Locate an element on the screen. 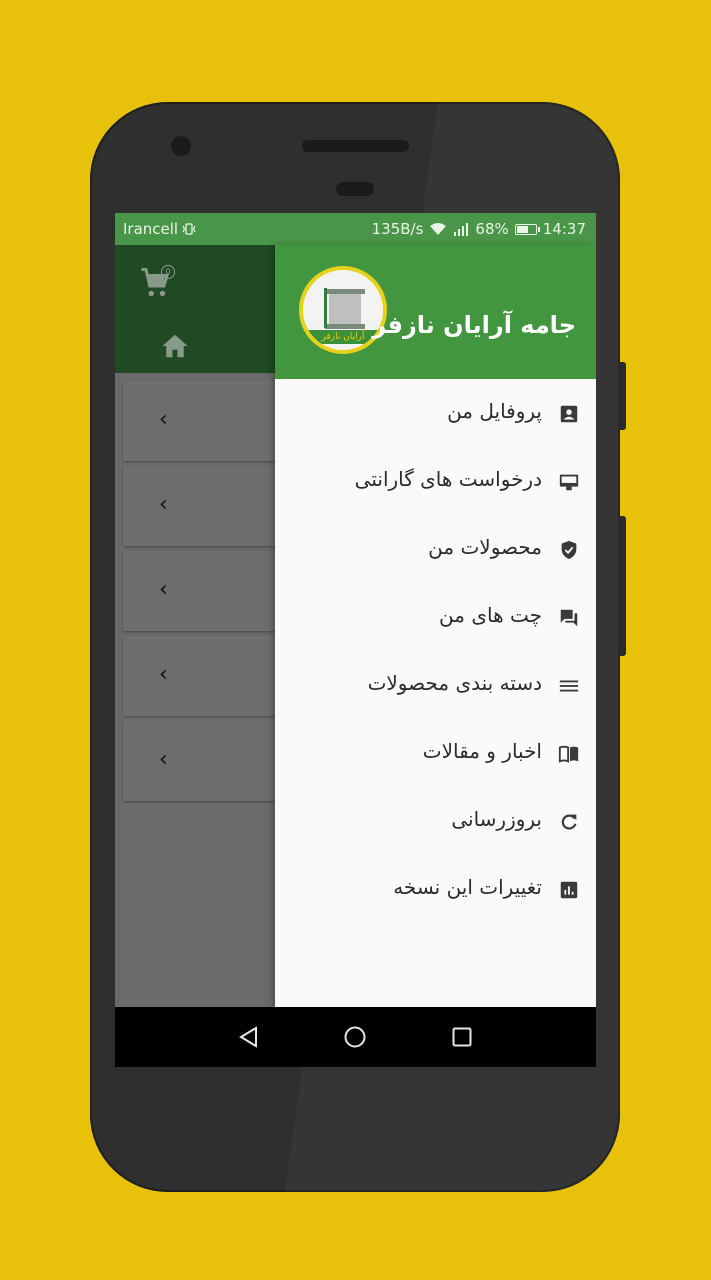 This screenshot has width=711, height=1280. home-nav-icon is located at coordinates (355, 1037).